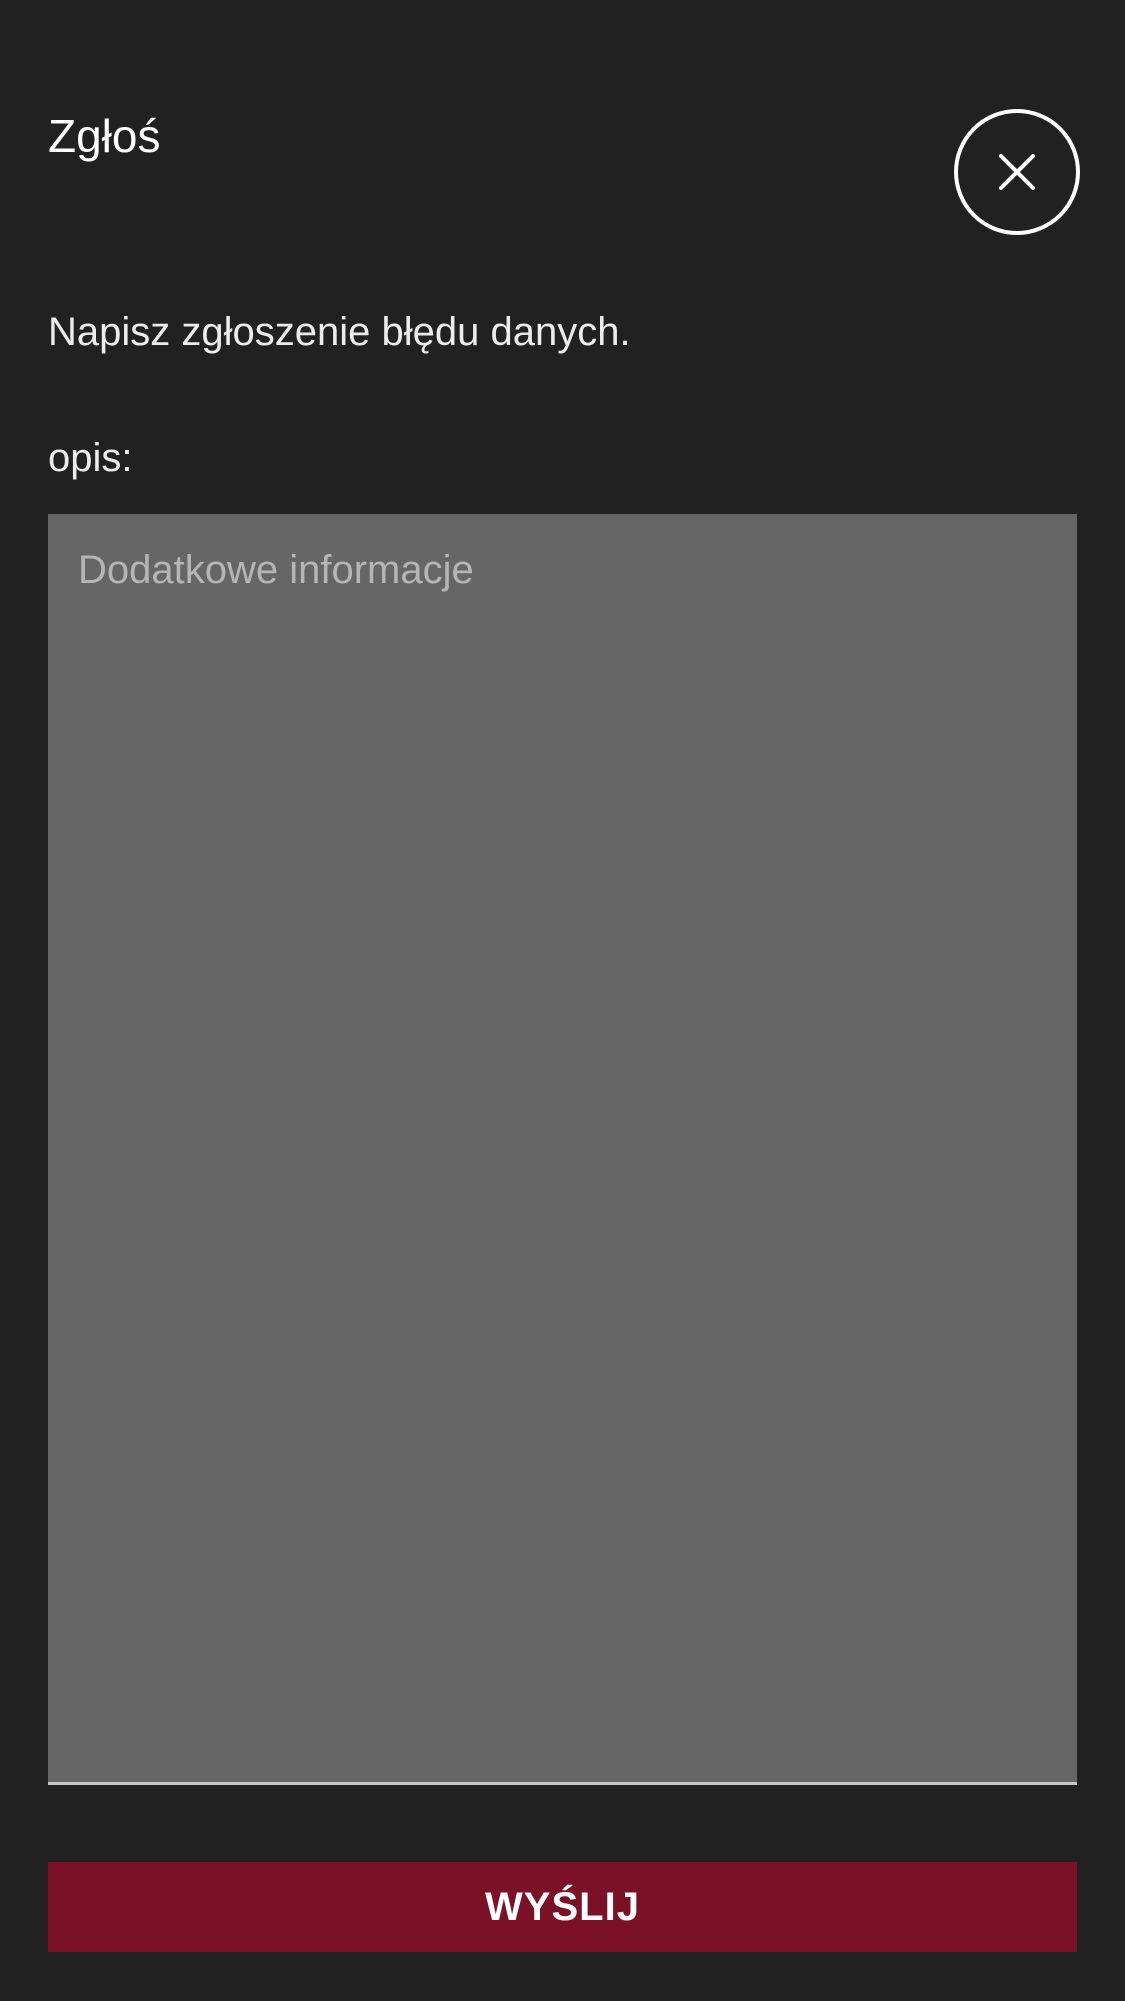 Image resolution: width=1125 pixels, height=2001 pixels. Describe the element at coordinates (339, 332) in the screenshot. I see `report-message: Napisz zgłoszenie błędu danych.` at that location.